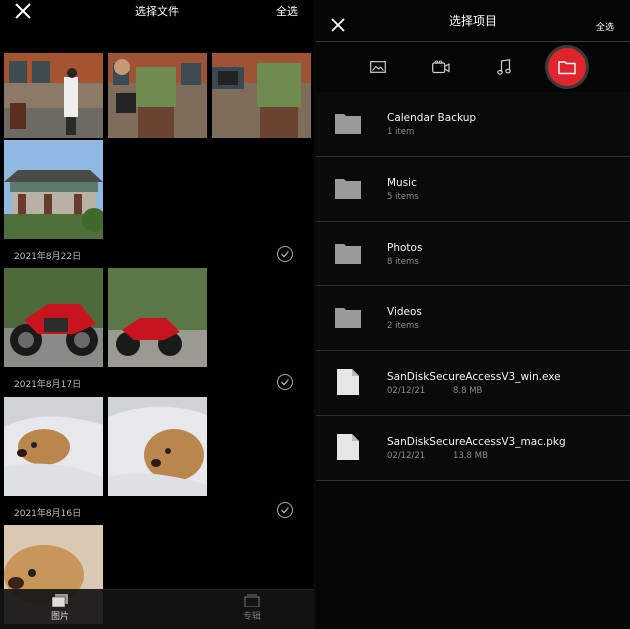 This screenshot has height=629, width=630. I want to click on page-title: 选择项目, so click(472, 21).